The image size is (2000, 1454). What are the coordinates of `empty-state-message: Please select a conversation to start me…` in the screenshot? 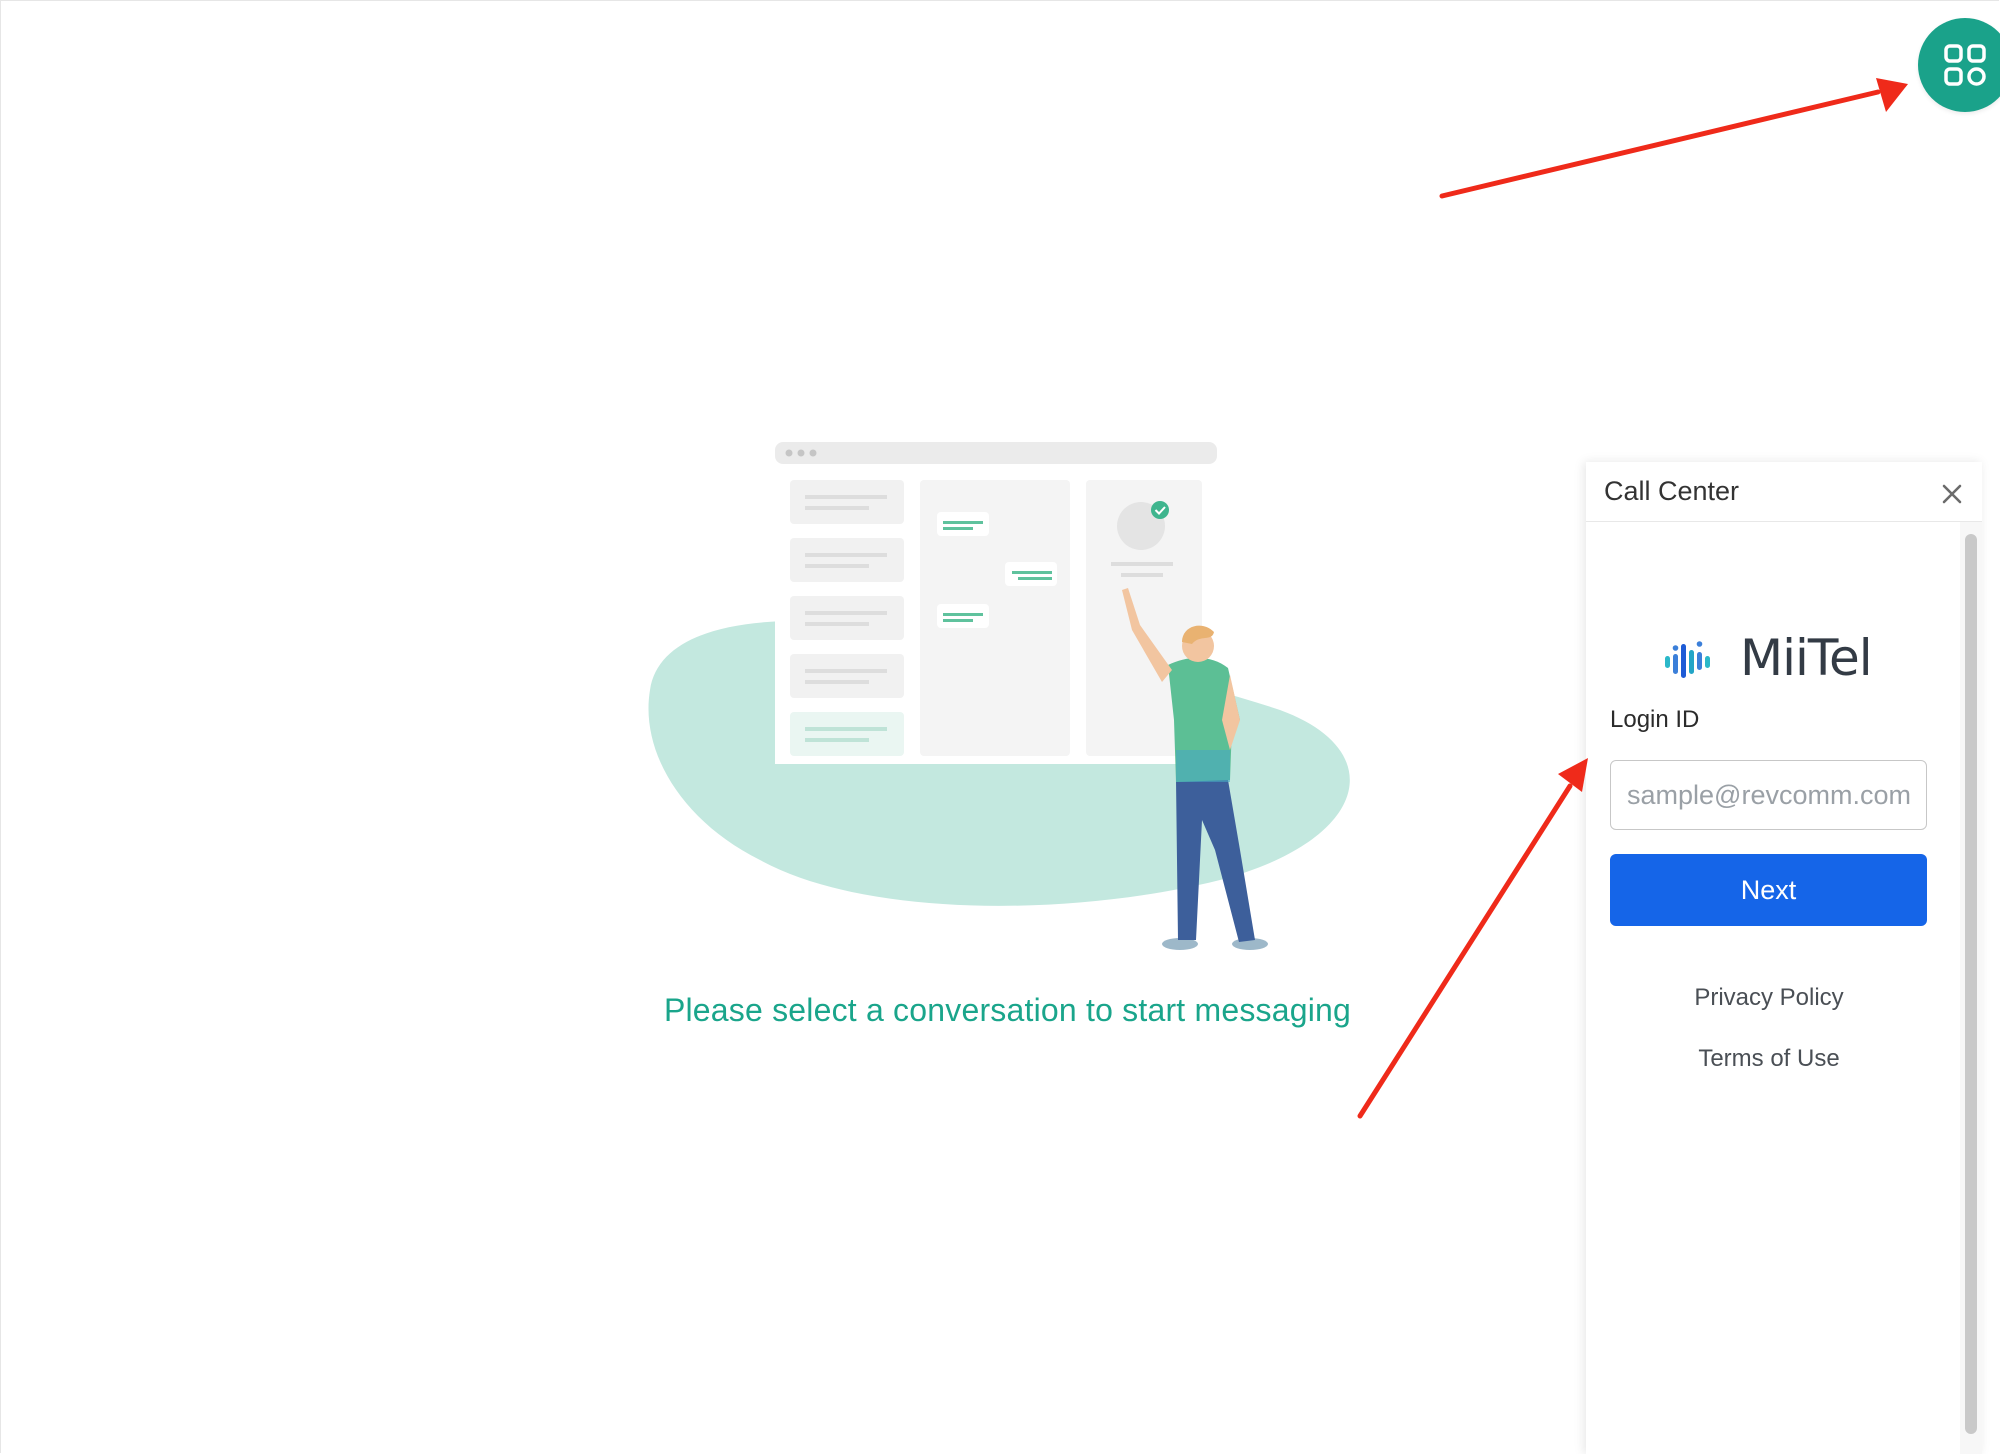 It's located at (1007, 1010).